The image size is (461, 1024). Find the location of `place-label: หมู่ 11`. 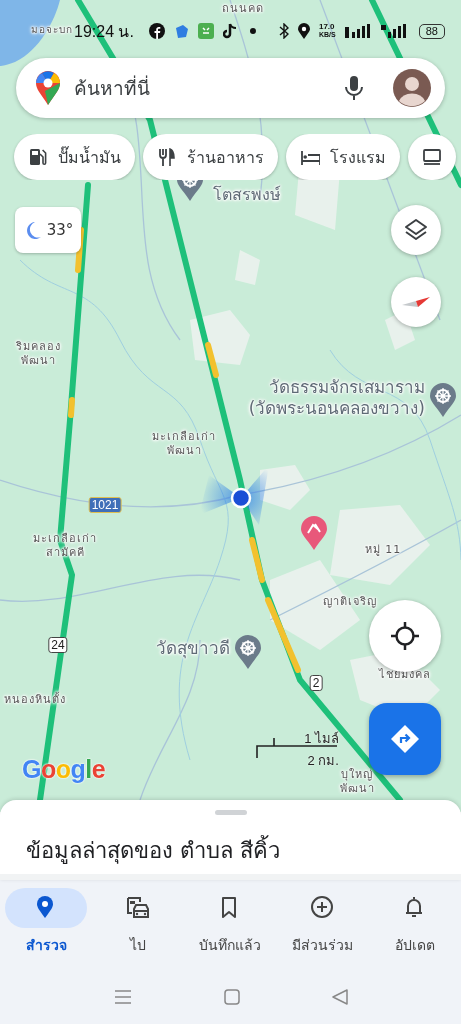

place-label: หมู่ 11 is located at coordinates (383, 550).